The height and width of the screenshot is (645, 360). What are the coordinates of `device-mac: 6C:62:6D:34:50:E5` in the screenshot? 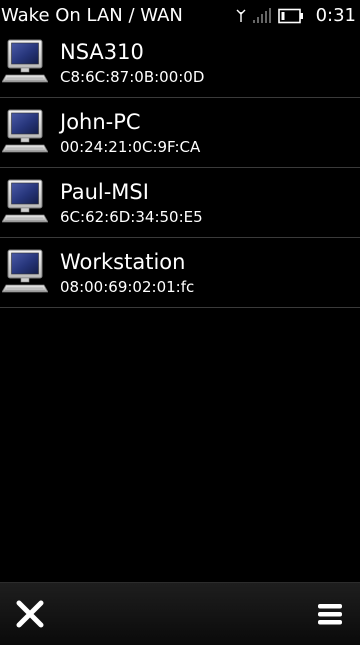 It's located at (131, 217).